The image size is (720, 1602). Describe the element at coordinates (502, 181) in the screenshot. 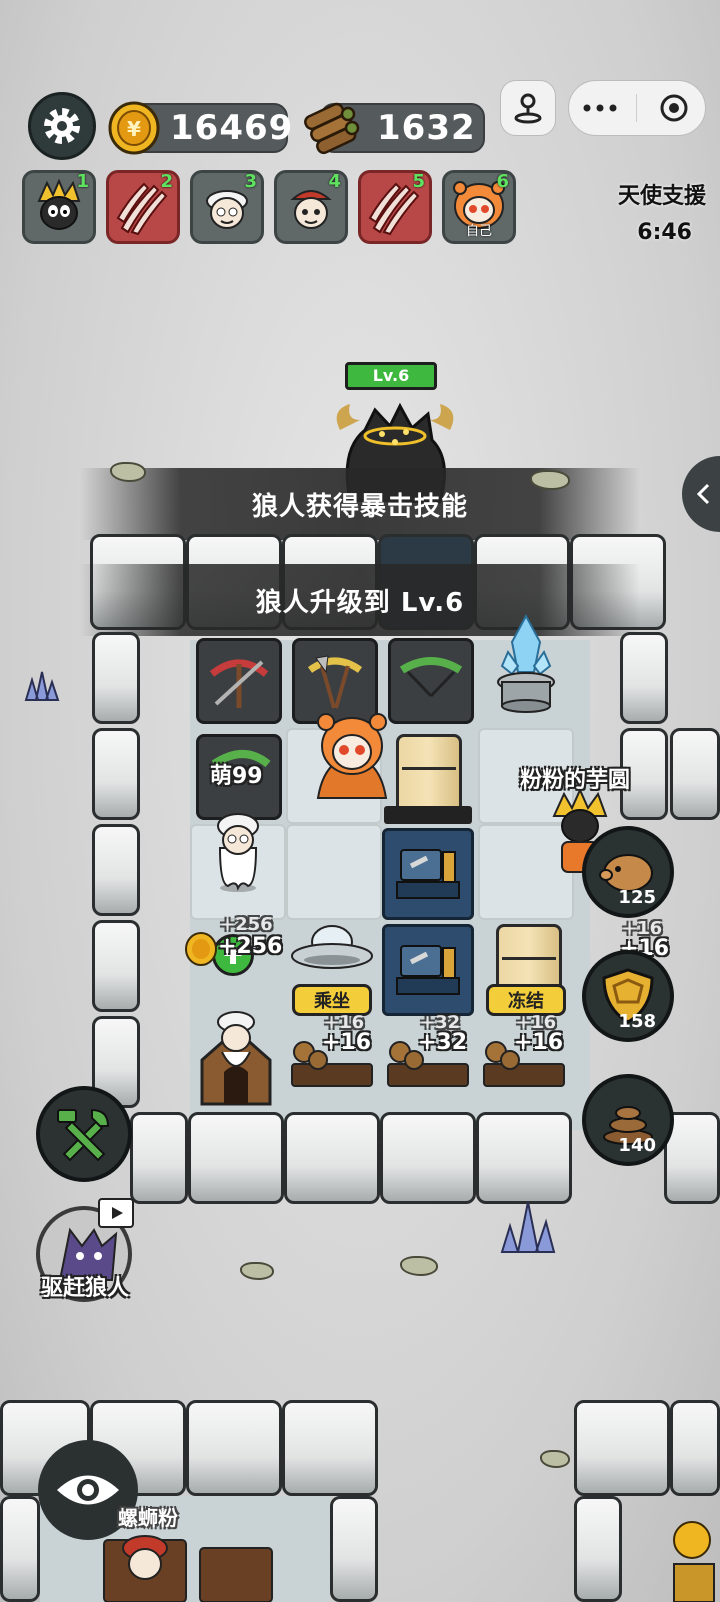

I see `slot-number: 6` at that location.